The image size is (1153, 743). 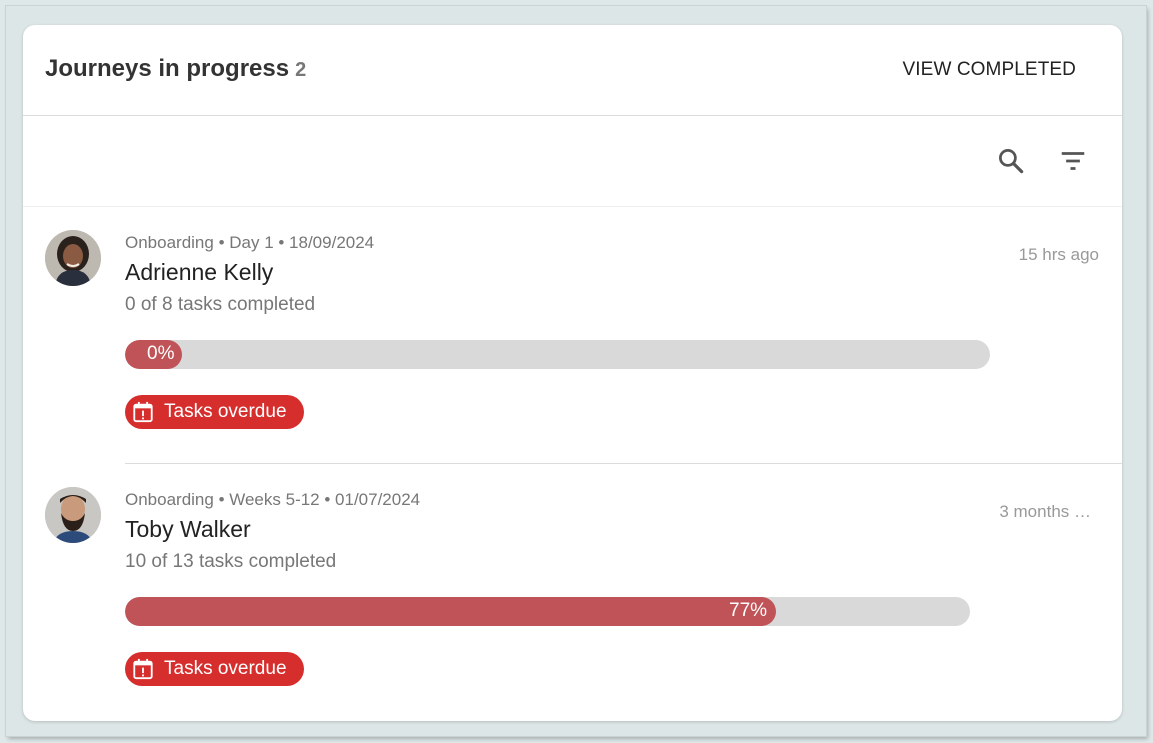 I want to click on journey-meta: Onboarding • Weeks 5-12 • 01/07/2024, so click(x=273, y=499).